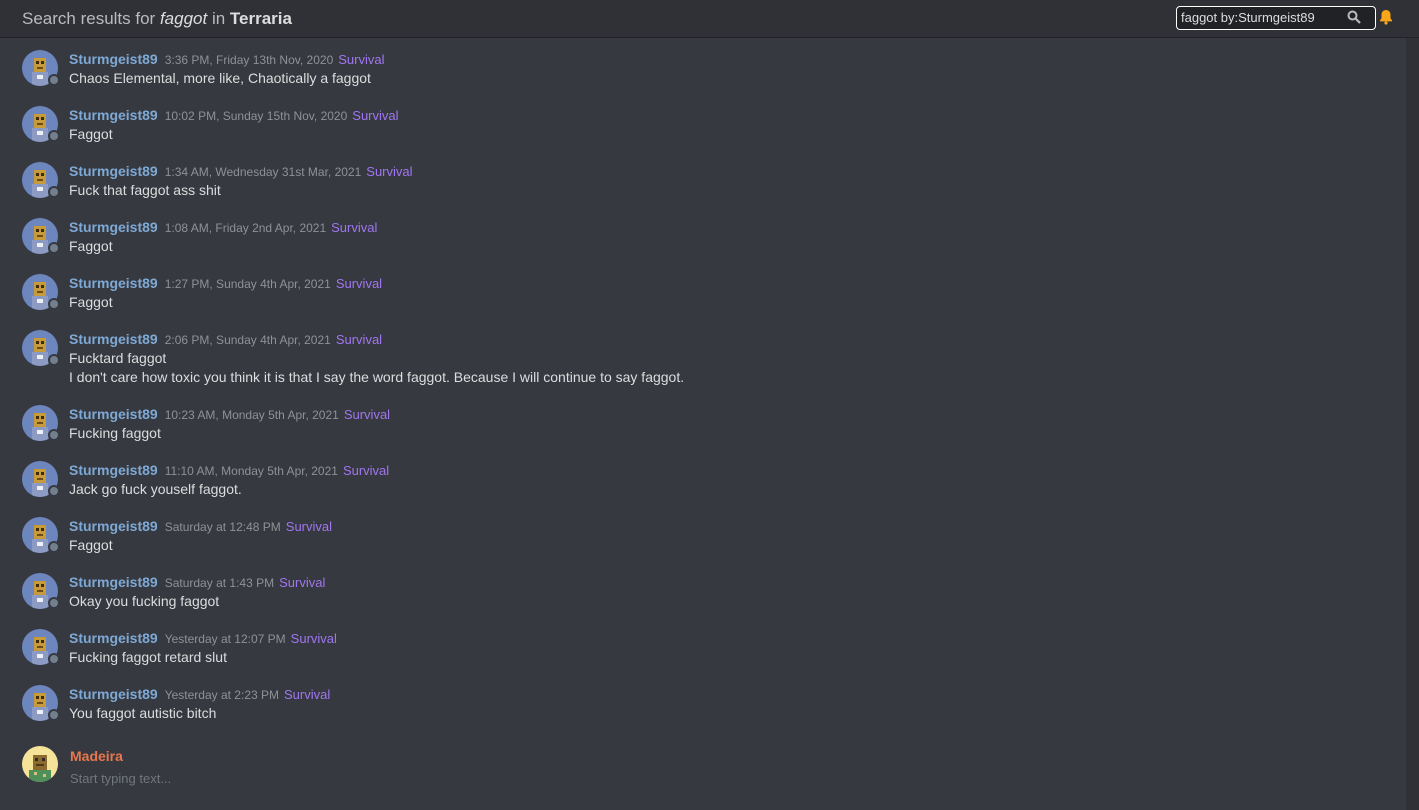 Image resolution: width=1419 pixels, height=810 pixels. I want to click on timestamp: Yesterday at 12:07 PM, so click(225, 639).